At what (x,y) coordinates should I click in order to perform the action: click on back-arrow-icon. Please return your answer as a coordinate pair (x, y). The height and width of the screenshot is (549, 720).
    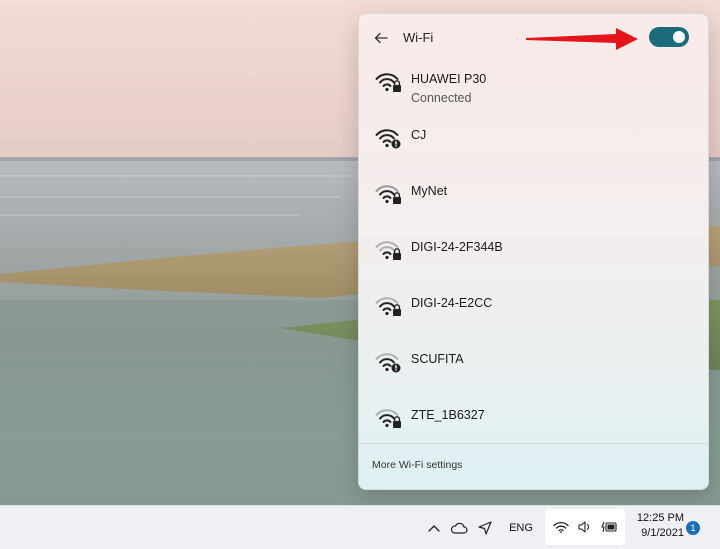
    Looking at the image, I should click on (381, 38).